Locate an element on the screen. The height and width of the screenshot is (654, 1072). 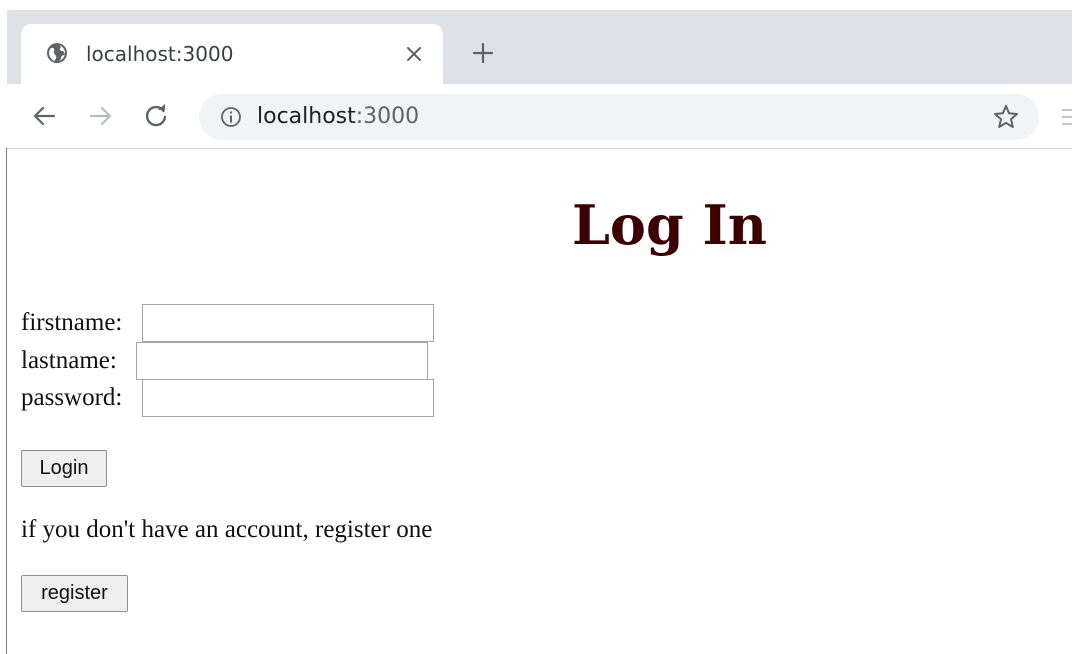
menu-icon is located at coordinates (1067, 117).